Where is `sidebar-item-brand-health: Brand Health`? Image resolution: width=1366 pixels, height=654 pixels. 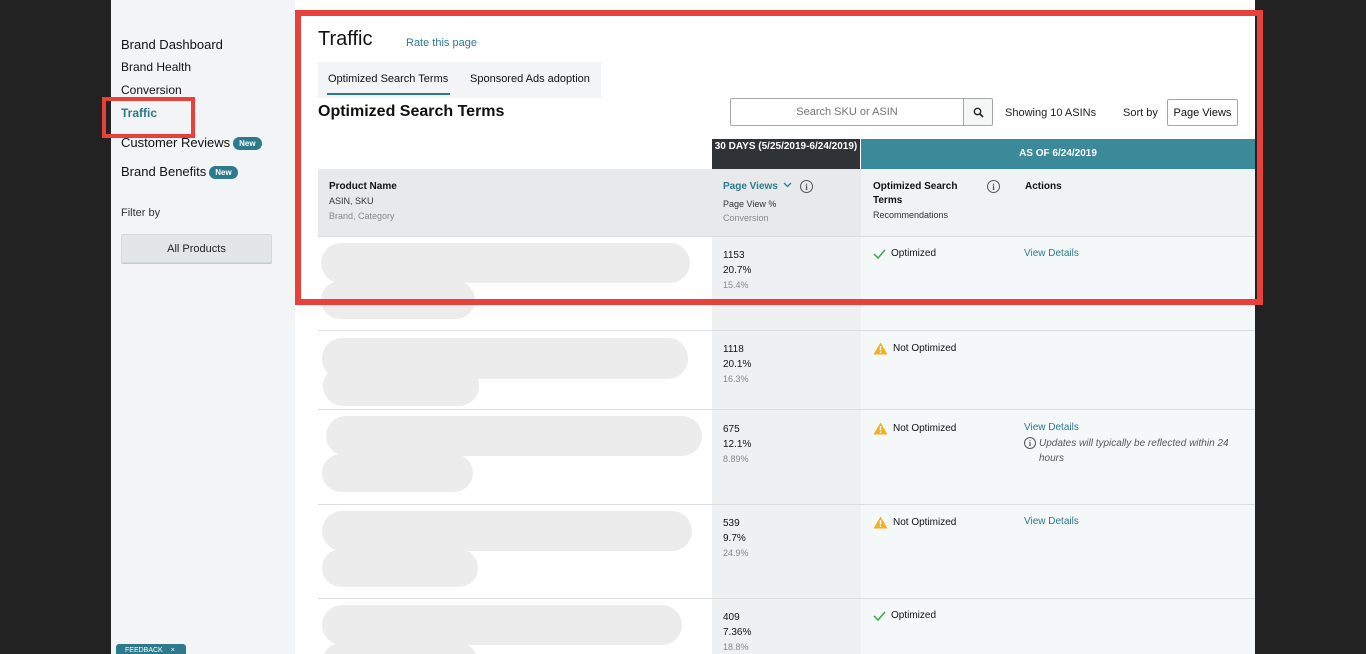
sidebar-item-brand-health: Brand Health is located at coordinates (156, 67).